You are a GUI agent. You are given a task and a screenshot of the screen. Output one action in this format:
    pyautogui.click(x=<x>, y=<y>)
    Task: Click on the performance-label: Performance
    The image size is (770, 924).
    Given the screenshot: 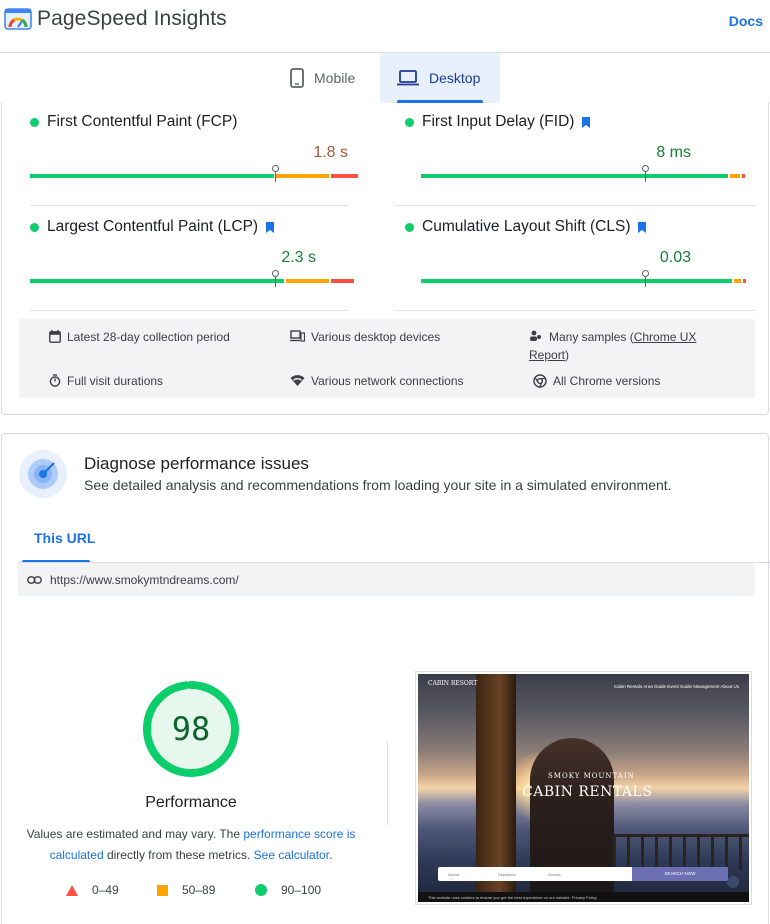 What is the action you would take?
    pyautogui.click(x=191, y=802)
    